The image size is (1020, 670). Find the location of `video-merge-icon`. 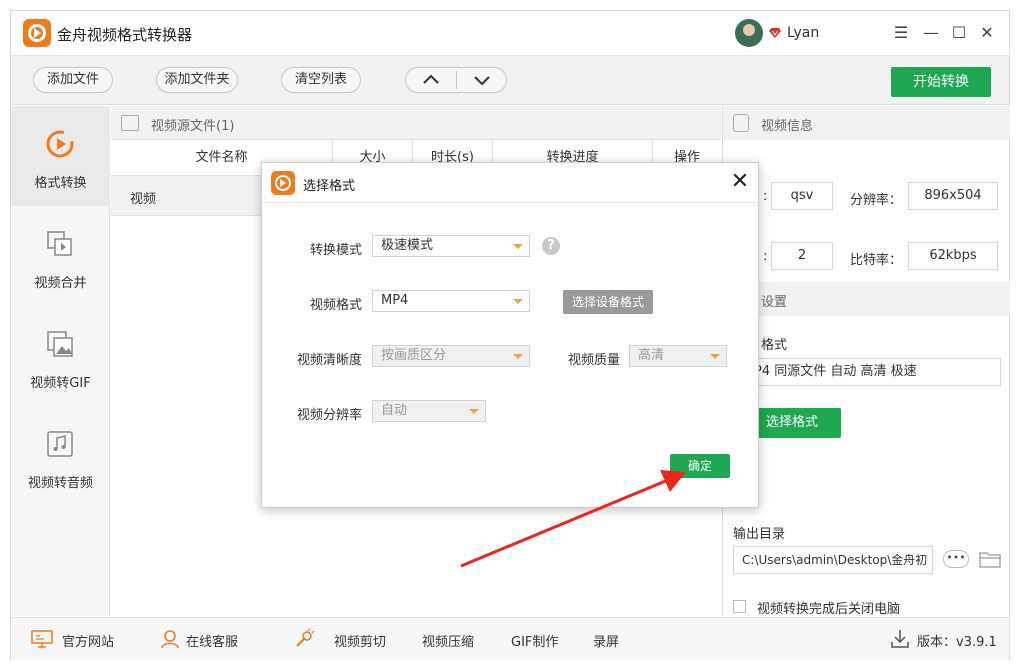

video-merge-icon is located at coordinates (59, 243).